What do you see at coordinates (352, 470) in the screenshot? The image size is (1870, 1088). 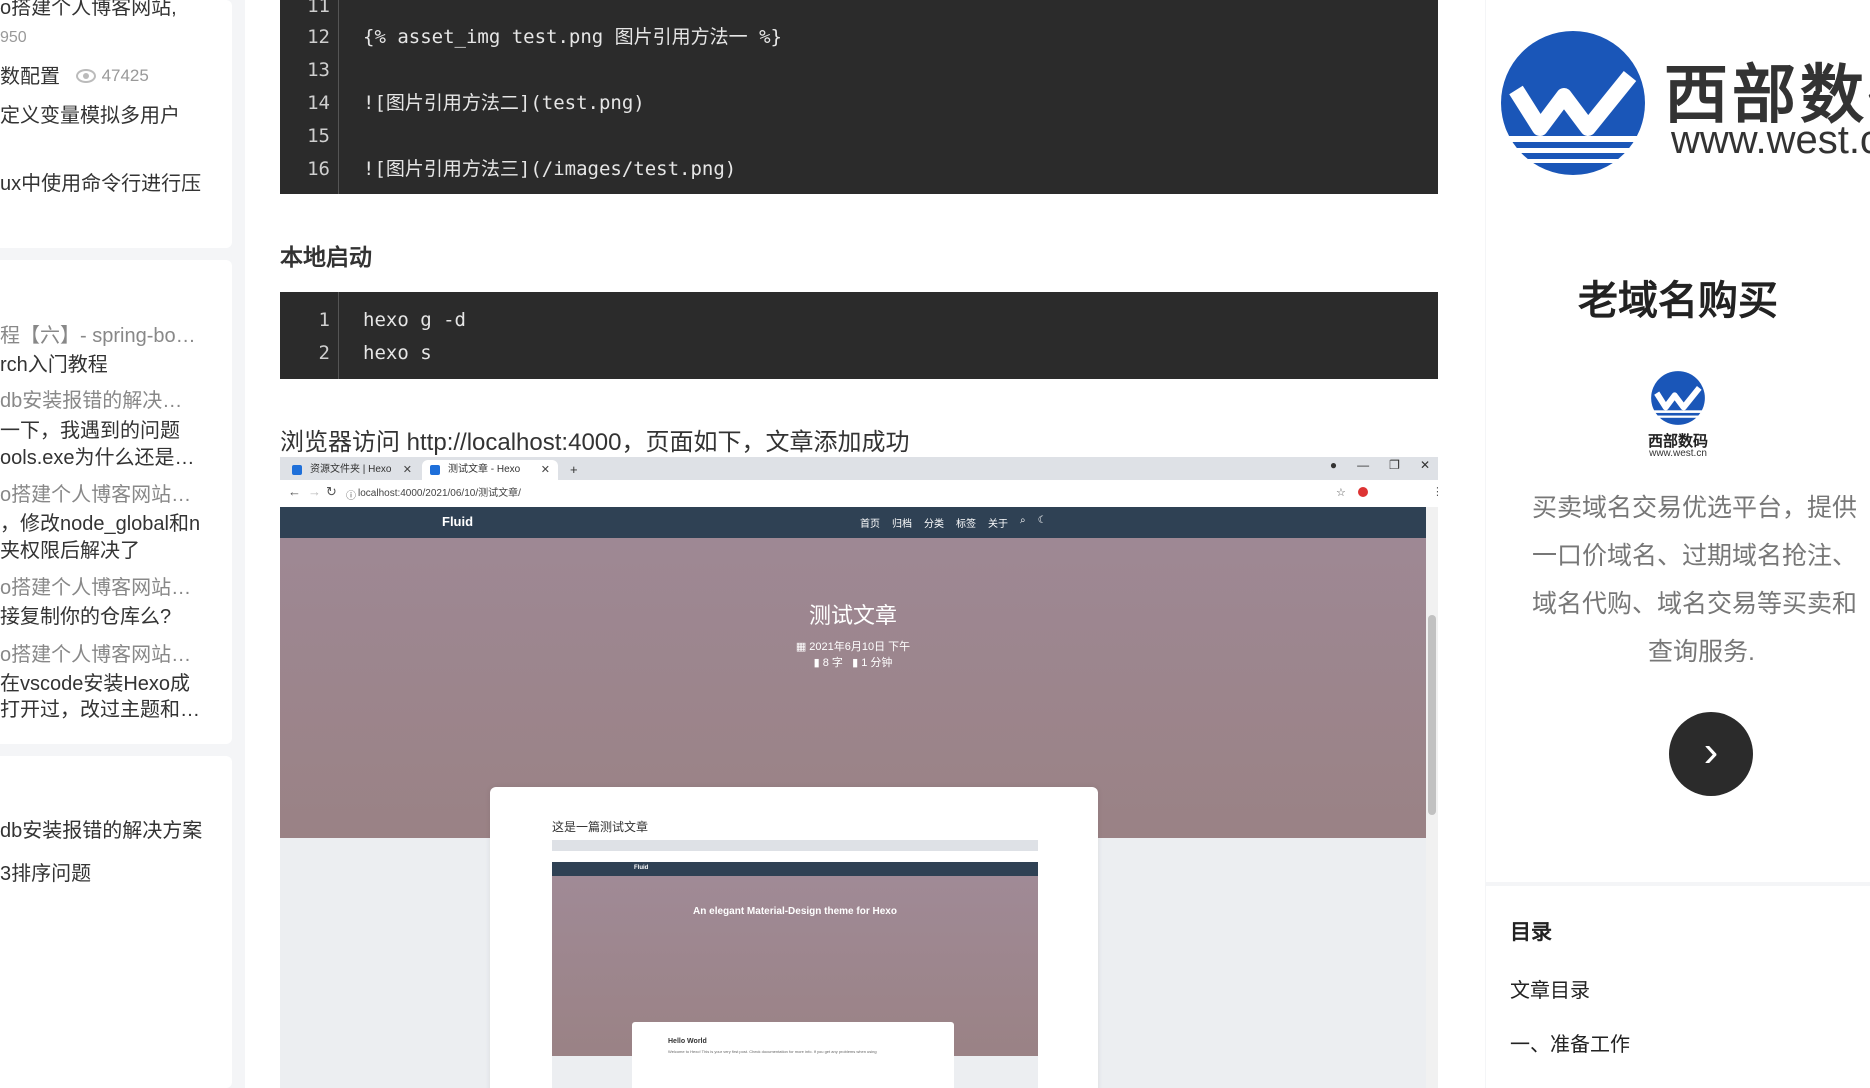 I see `browser-tab: 资源文件夹 | Hexo ✕` at bounding box center [352, 470].